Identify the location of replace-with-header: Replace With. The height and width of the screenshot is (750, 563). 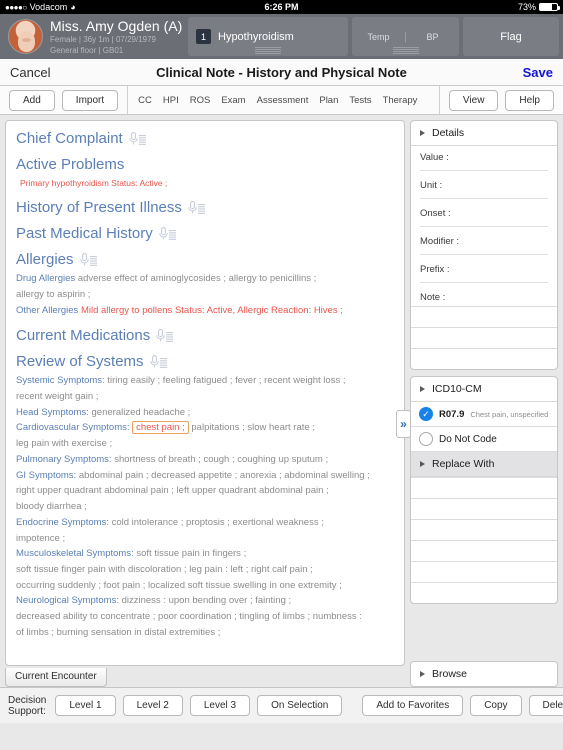
(484, 464).